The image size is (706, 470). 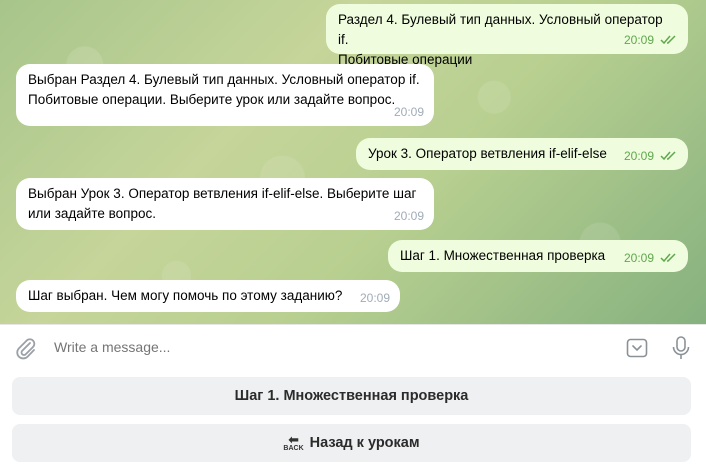 I want to click on keyboard-toggle-icon, so click(x=637, y=348).